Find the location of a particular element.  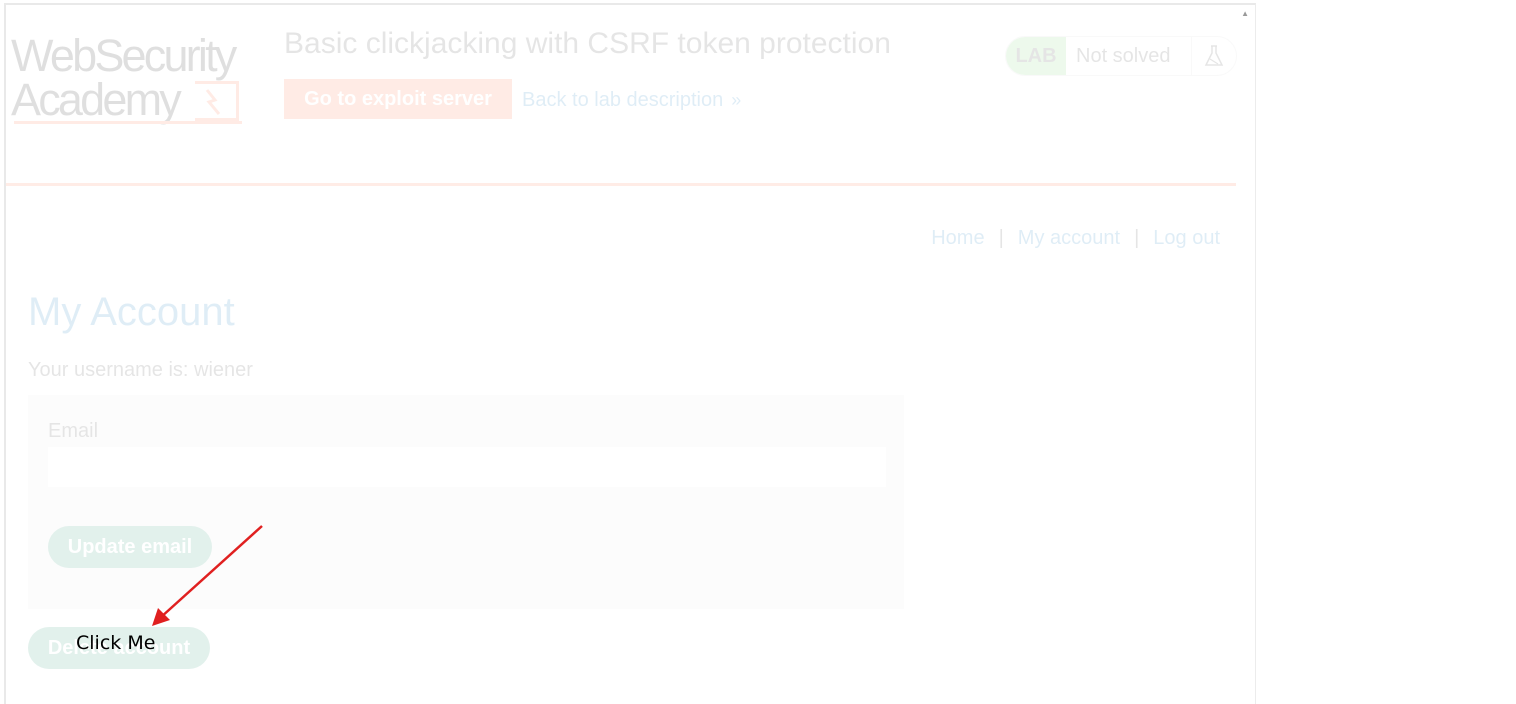

back-to-lab-description-link: Back to lab description » is located at coordinates (631, 100).